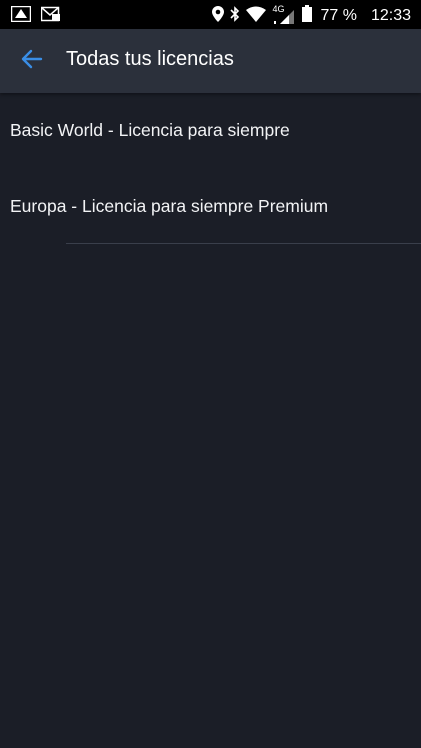 This screenshot has width=421, height=748. What do you see at coordinates (150, 59) in the screenshot?
I see `page-title: Todas tus licencias` at bounding box center [150, 59].